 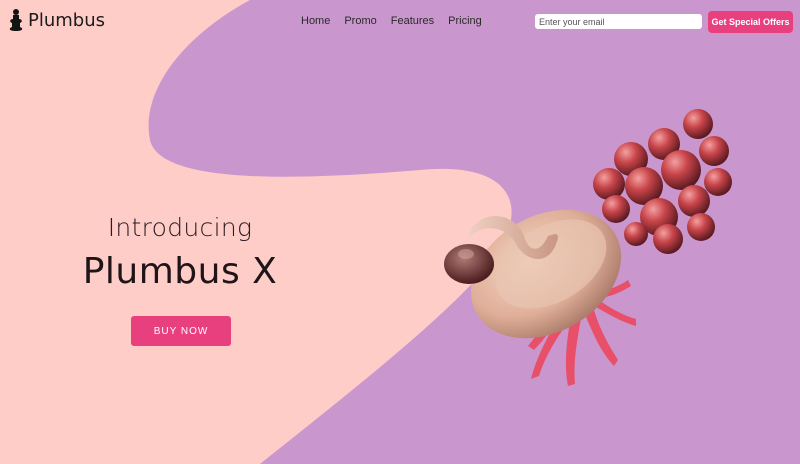 I want to click on hero-intro: Introducing, so click(x=180, y=227).